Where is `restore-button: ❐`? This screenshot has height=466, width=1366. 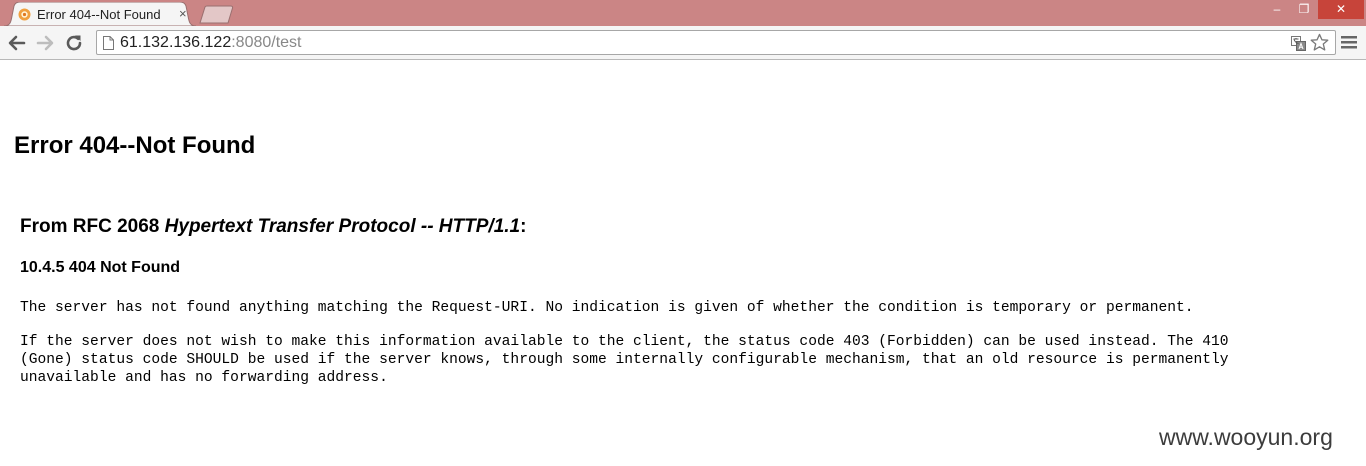 restore-button: ❐ is located at coordinates (1304, 9).